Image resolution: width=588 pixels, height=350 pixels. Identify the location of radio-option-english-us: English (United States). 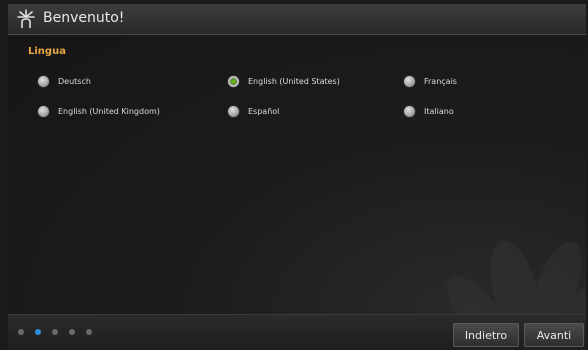
(284, 81).